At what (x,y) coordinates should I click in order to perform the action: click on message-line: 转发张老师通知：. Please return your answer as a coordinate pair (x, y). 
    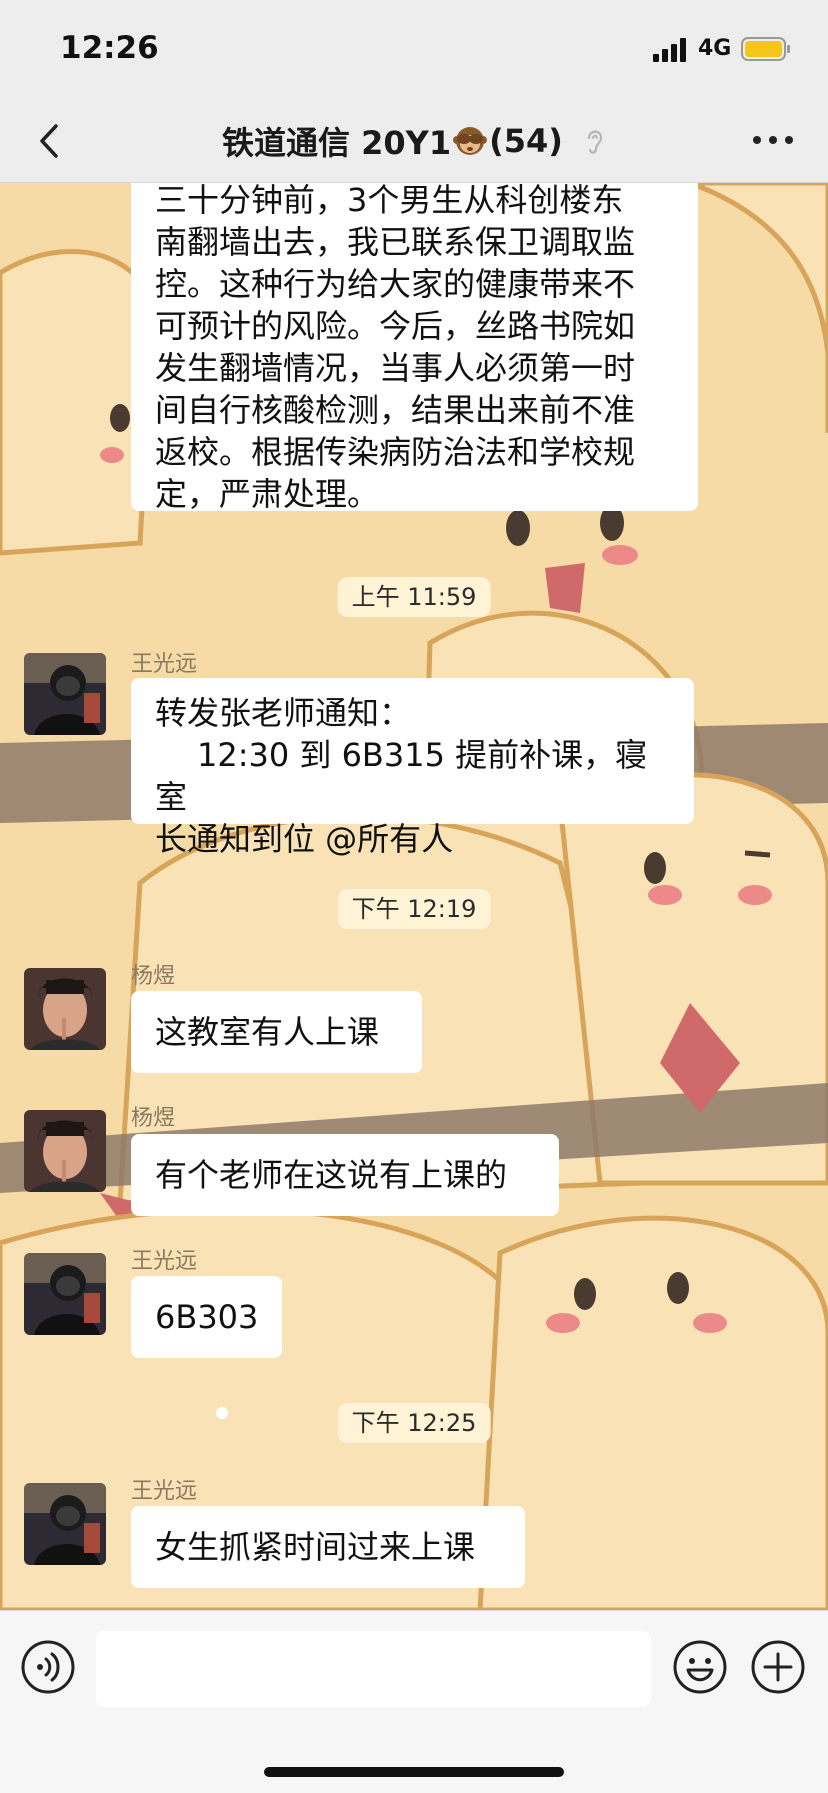
    Looking at the image, I should click on (283, 713).